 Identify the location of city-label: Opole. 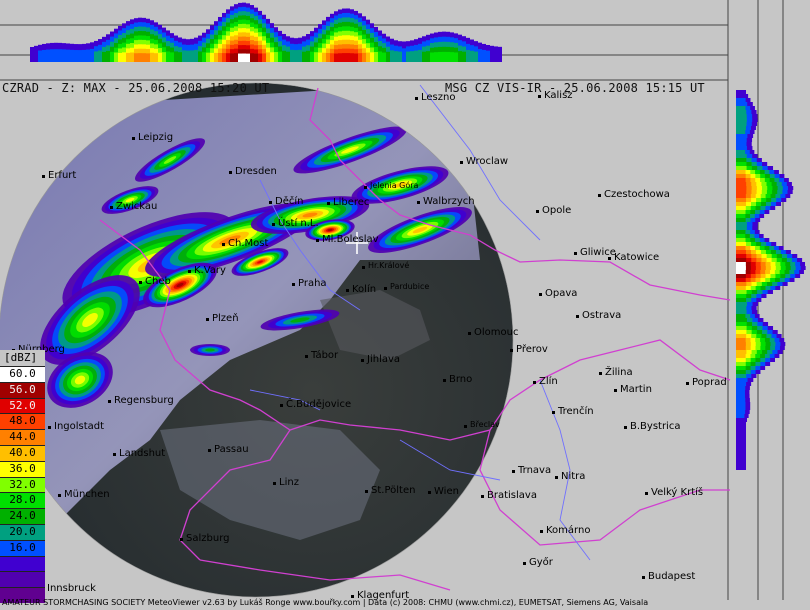
(557, 210).